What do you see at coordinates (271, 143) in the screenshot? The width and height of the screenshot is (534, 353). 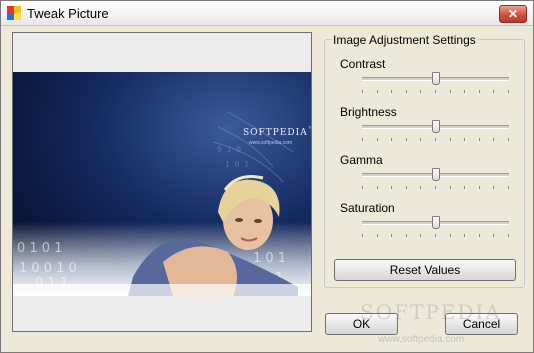 I see `picture-url-text: www.softpedia.com` at bounding box center [271, 143].